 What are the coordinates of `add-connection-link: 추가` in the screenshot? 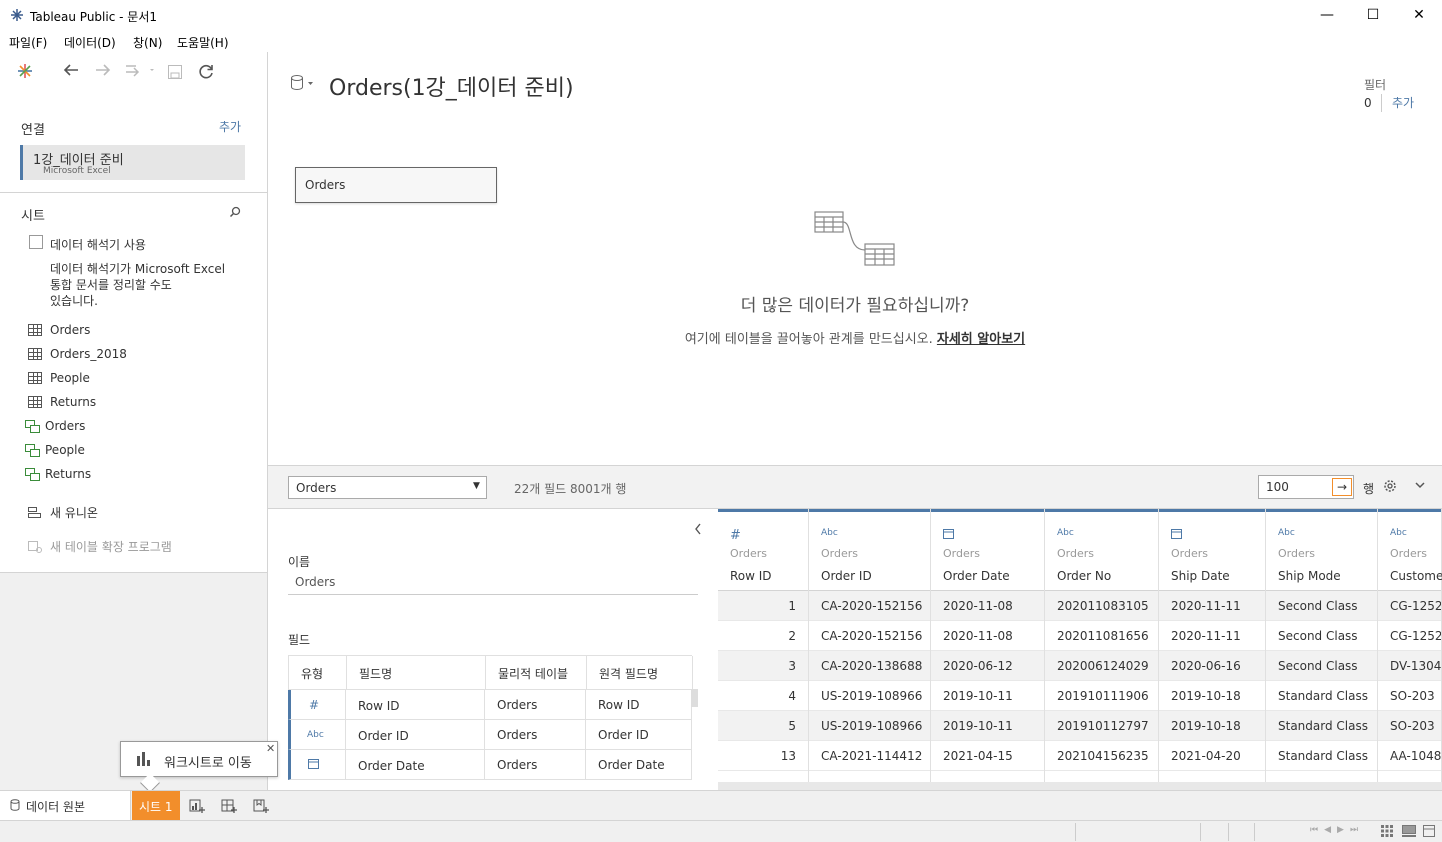 It's located at (230, 126).